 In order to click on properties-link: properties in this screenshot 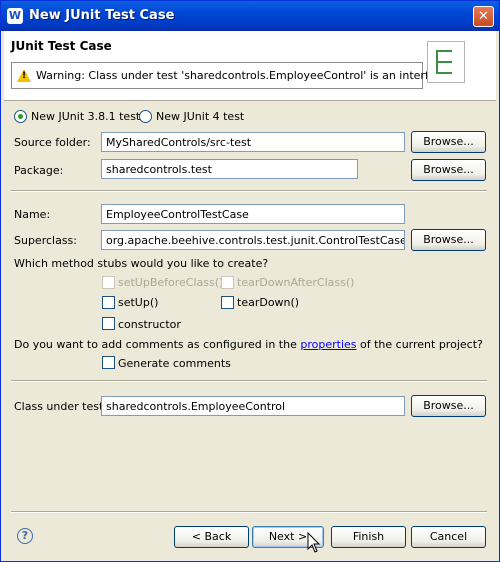, I will do `click(328, 344)`.